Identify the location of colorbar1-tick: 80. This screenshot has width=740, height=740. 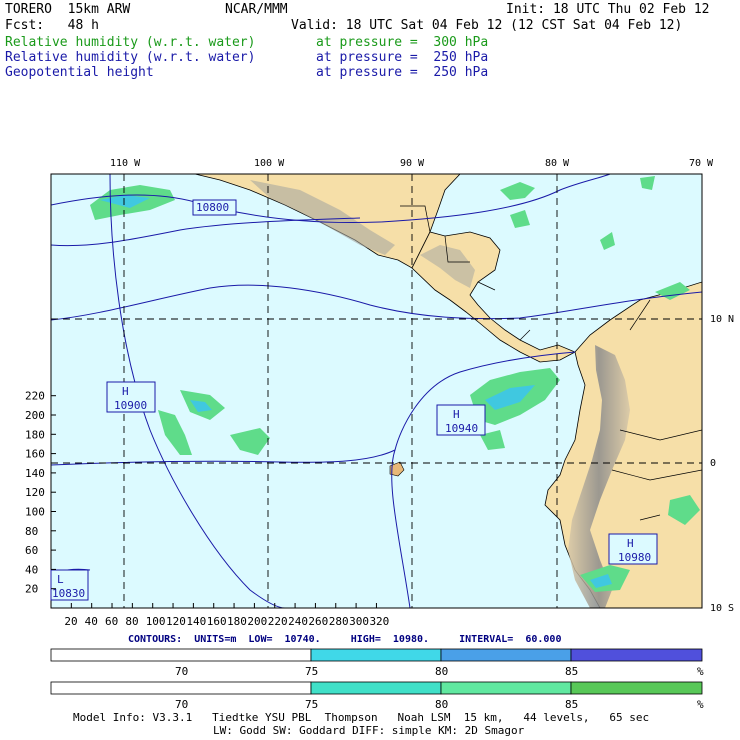
(441, 671).